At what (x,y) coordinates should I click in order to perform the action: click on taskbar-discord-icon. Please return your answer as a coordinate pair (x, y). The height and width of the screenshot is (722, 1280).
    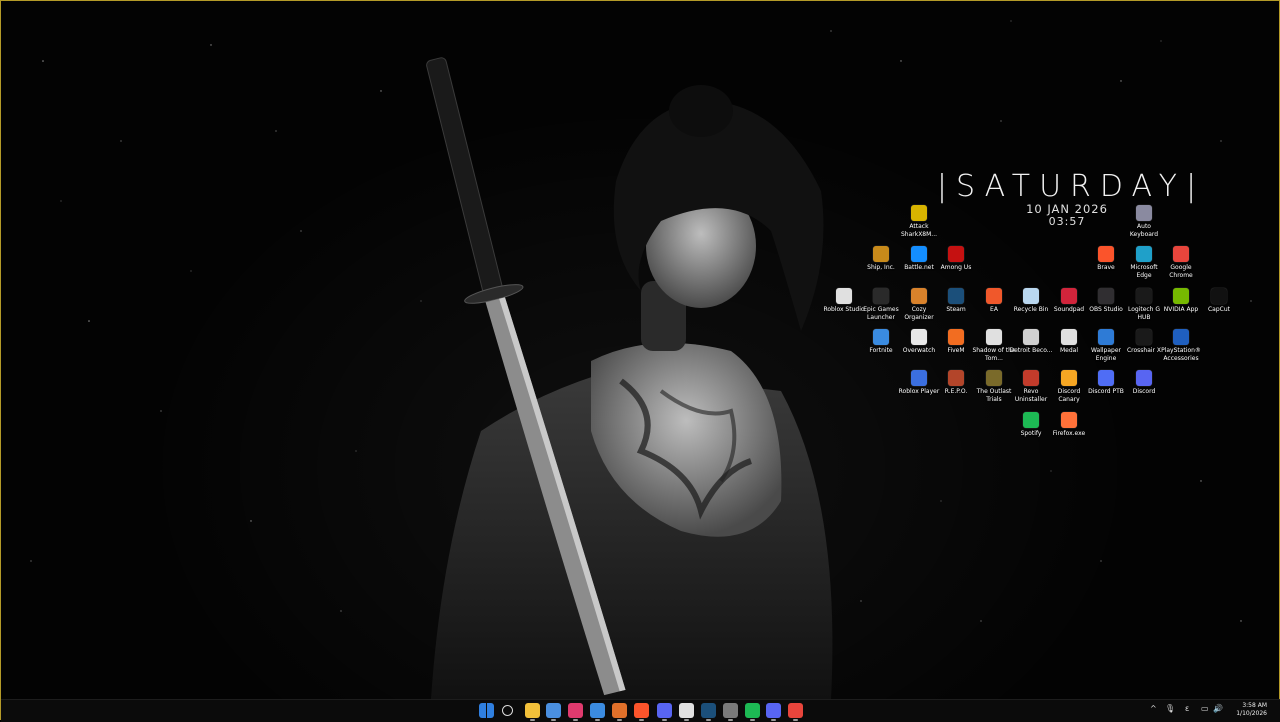
    Looking at the image, I should click on (664, 712).